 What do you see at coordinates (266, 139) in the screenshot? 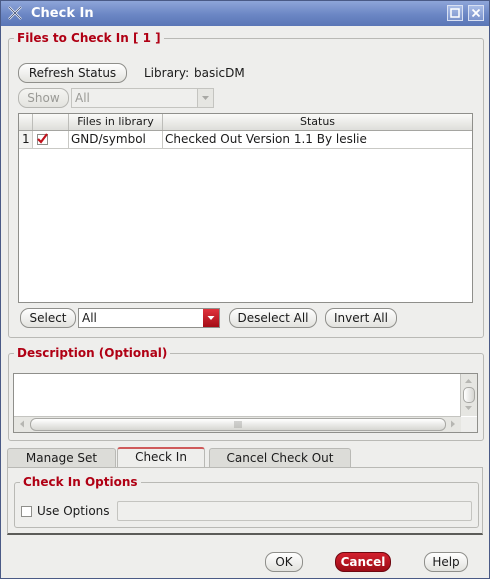
I see `row-status: Checked Out Version 1.1 By leslie` at bounding box center [266, 139].